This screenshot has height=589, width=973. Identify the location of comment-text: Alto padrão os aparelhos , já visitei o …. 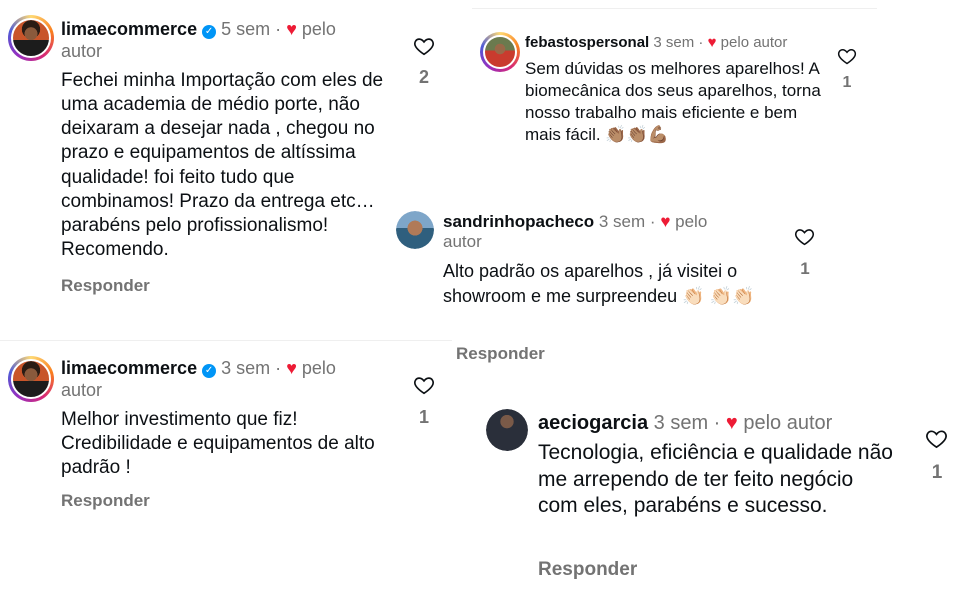
(599, 284).